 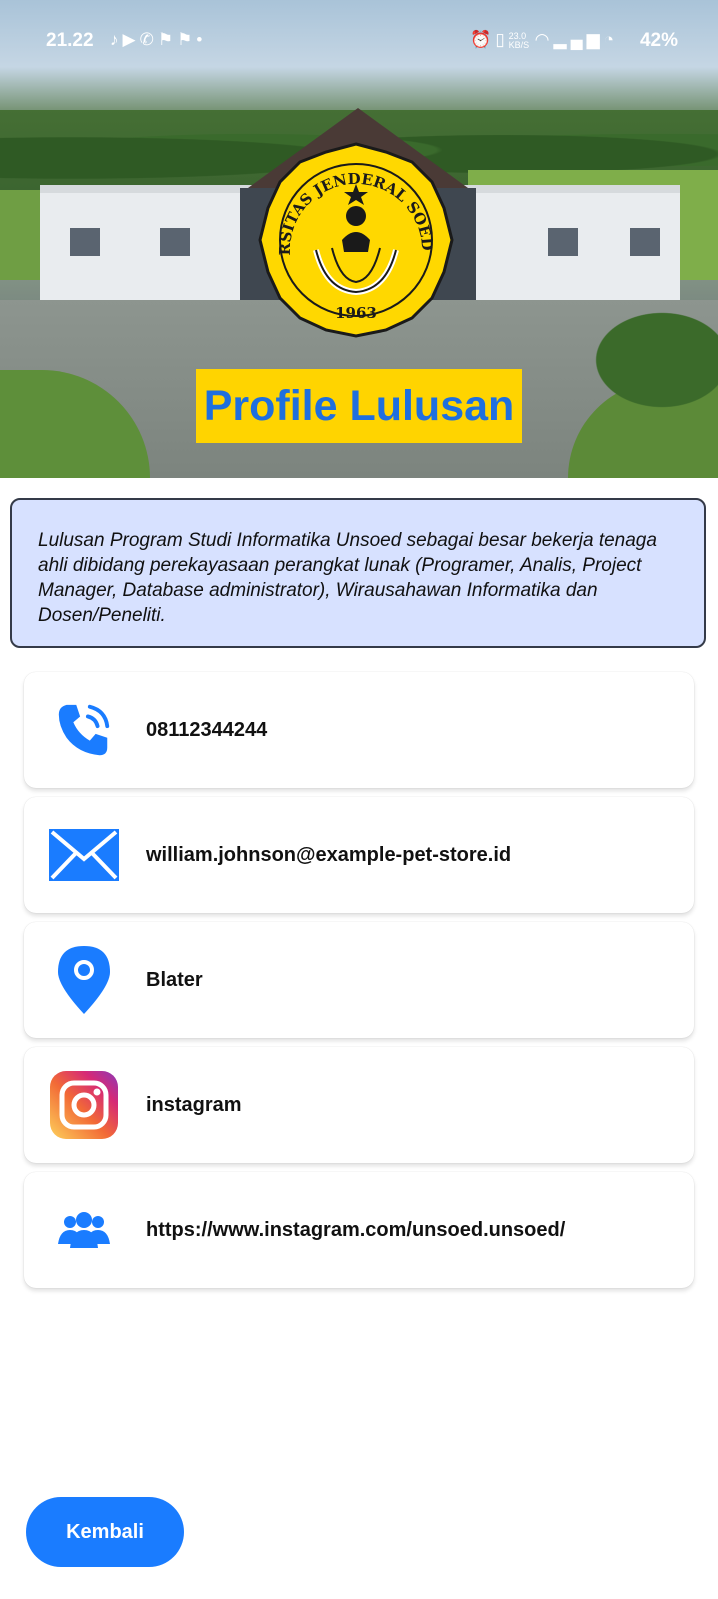 What do you see at coordinates (519, 40) in the screenshot?
I see `network-speed: 23.0 KB/S` at bounding box center [519, 40].